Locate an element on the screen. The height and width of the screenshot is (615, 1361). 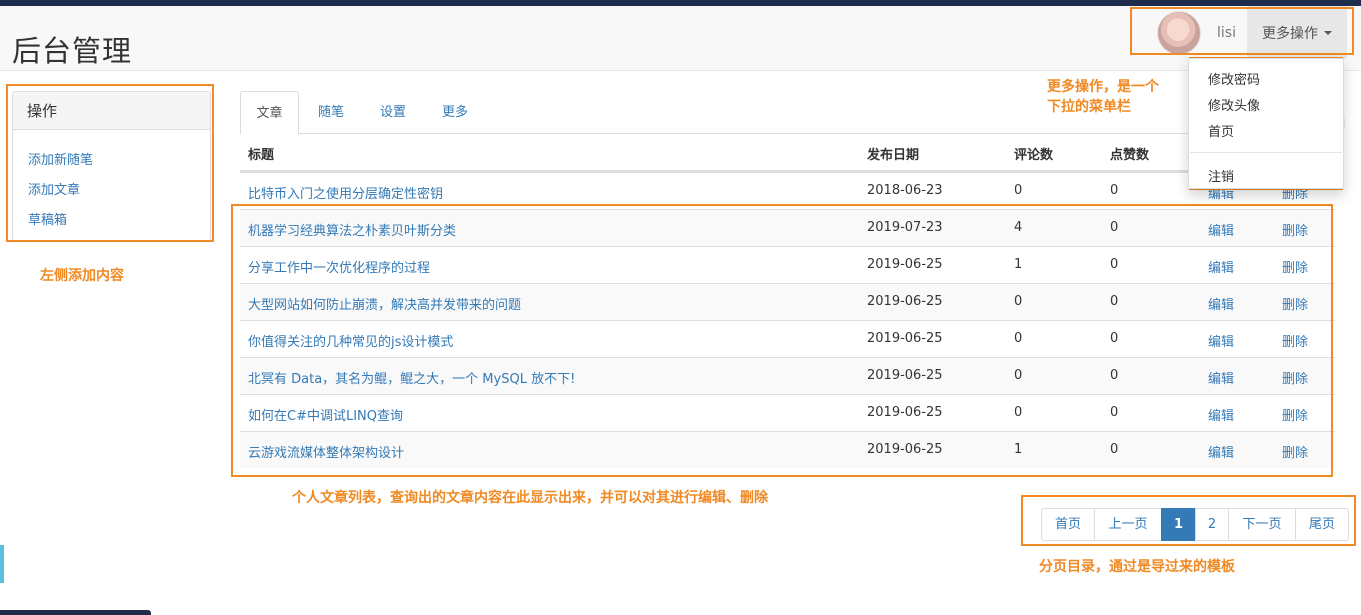
caret-down-icon is located at coordinates (1328, 32).